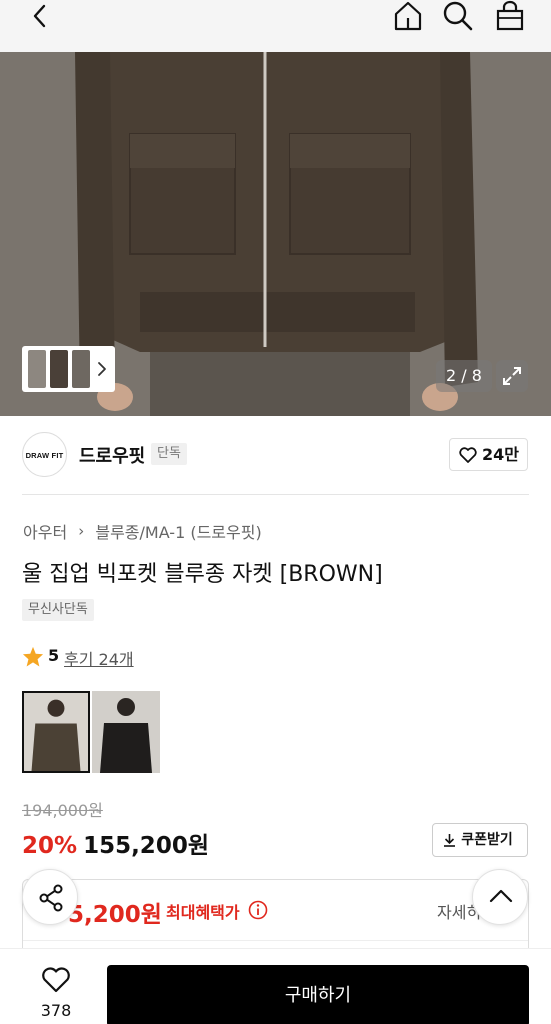 This screenshot has height=1024, width=551. I want to click on bottom-action-bar: 378 구매하기, so click(275, 986).